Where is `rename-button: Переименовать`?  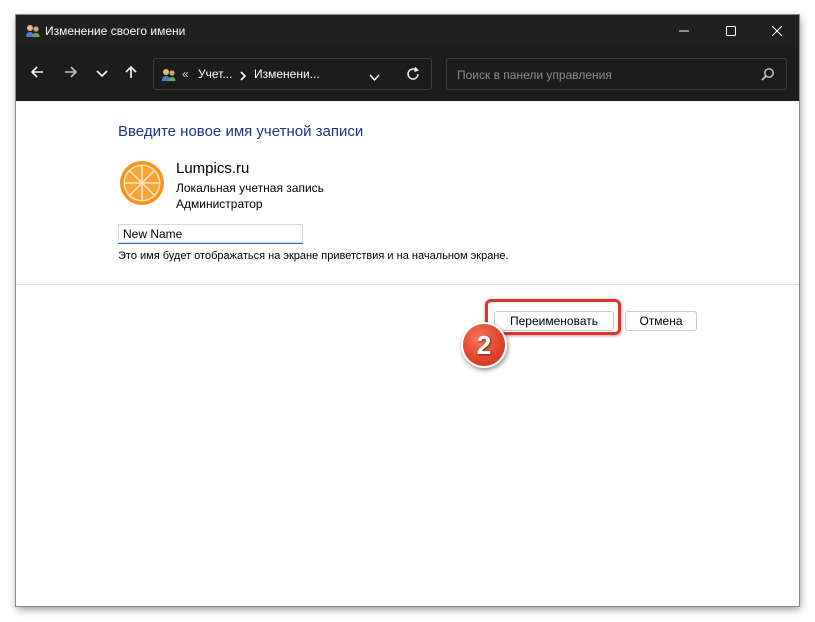 rename-button: Переименовать is located at coordinates (554, 321).